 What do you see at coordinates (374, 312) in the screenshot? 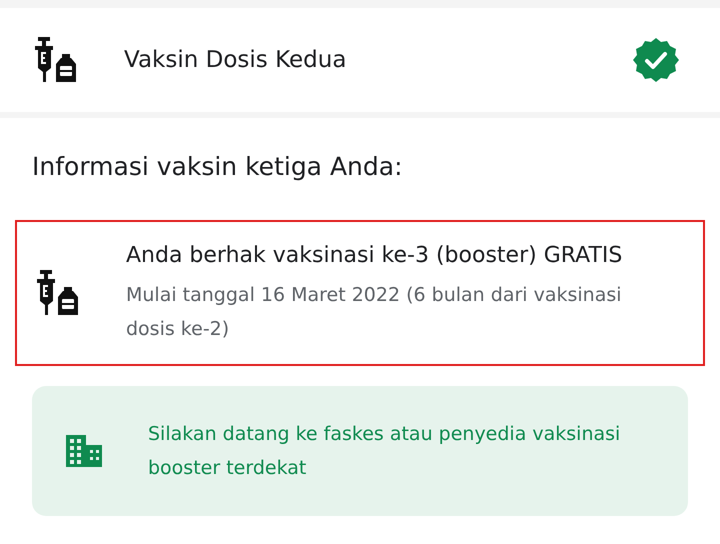
I see `eligibility-subtitle: Mulai tanggal 16 Maret 2022 (6 bulan dari vaksinasi dosis ke-2)` at bounding box center [374, 312].